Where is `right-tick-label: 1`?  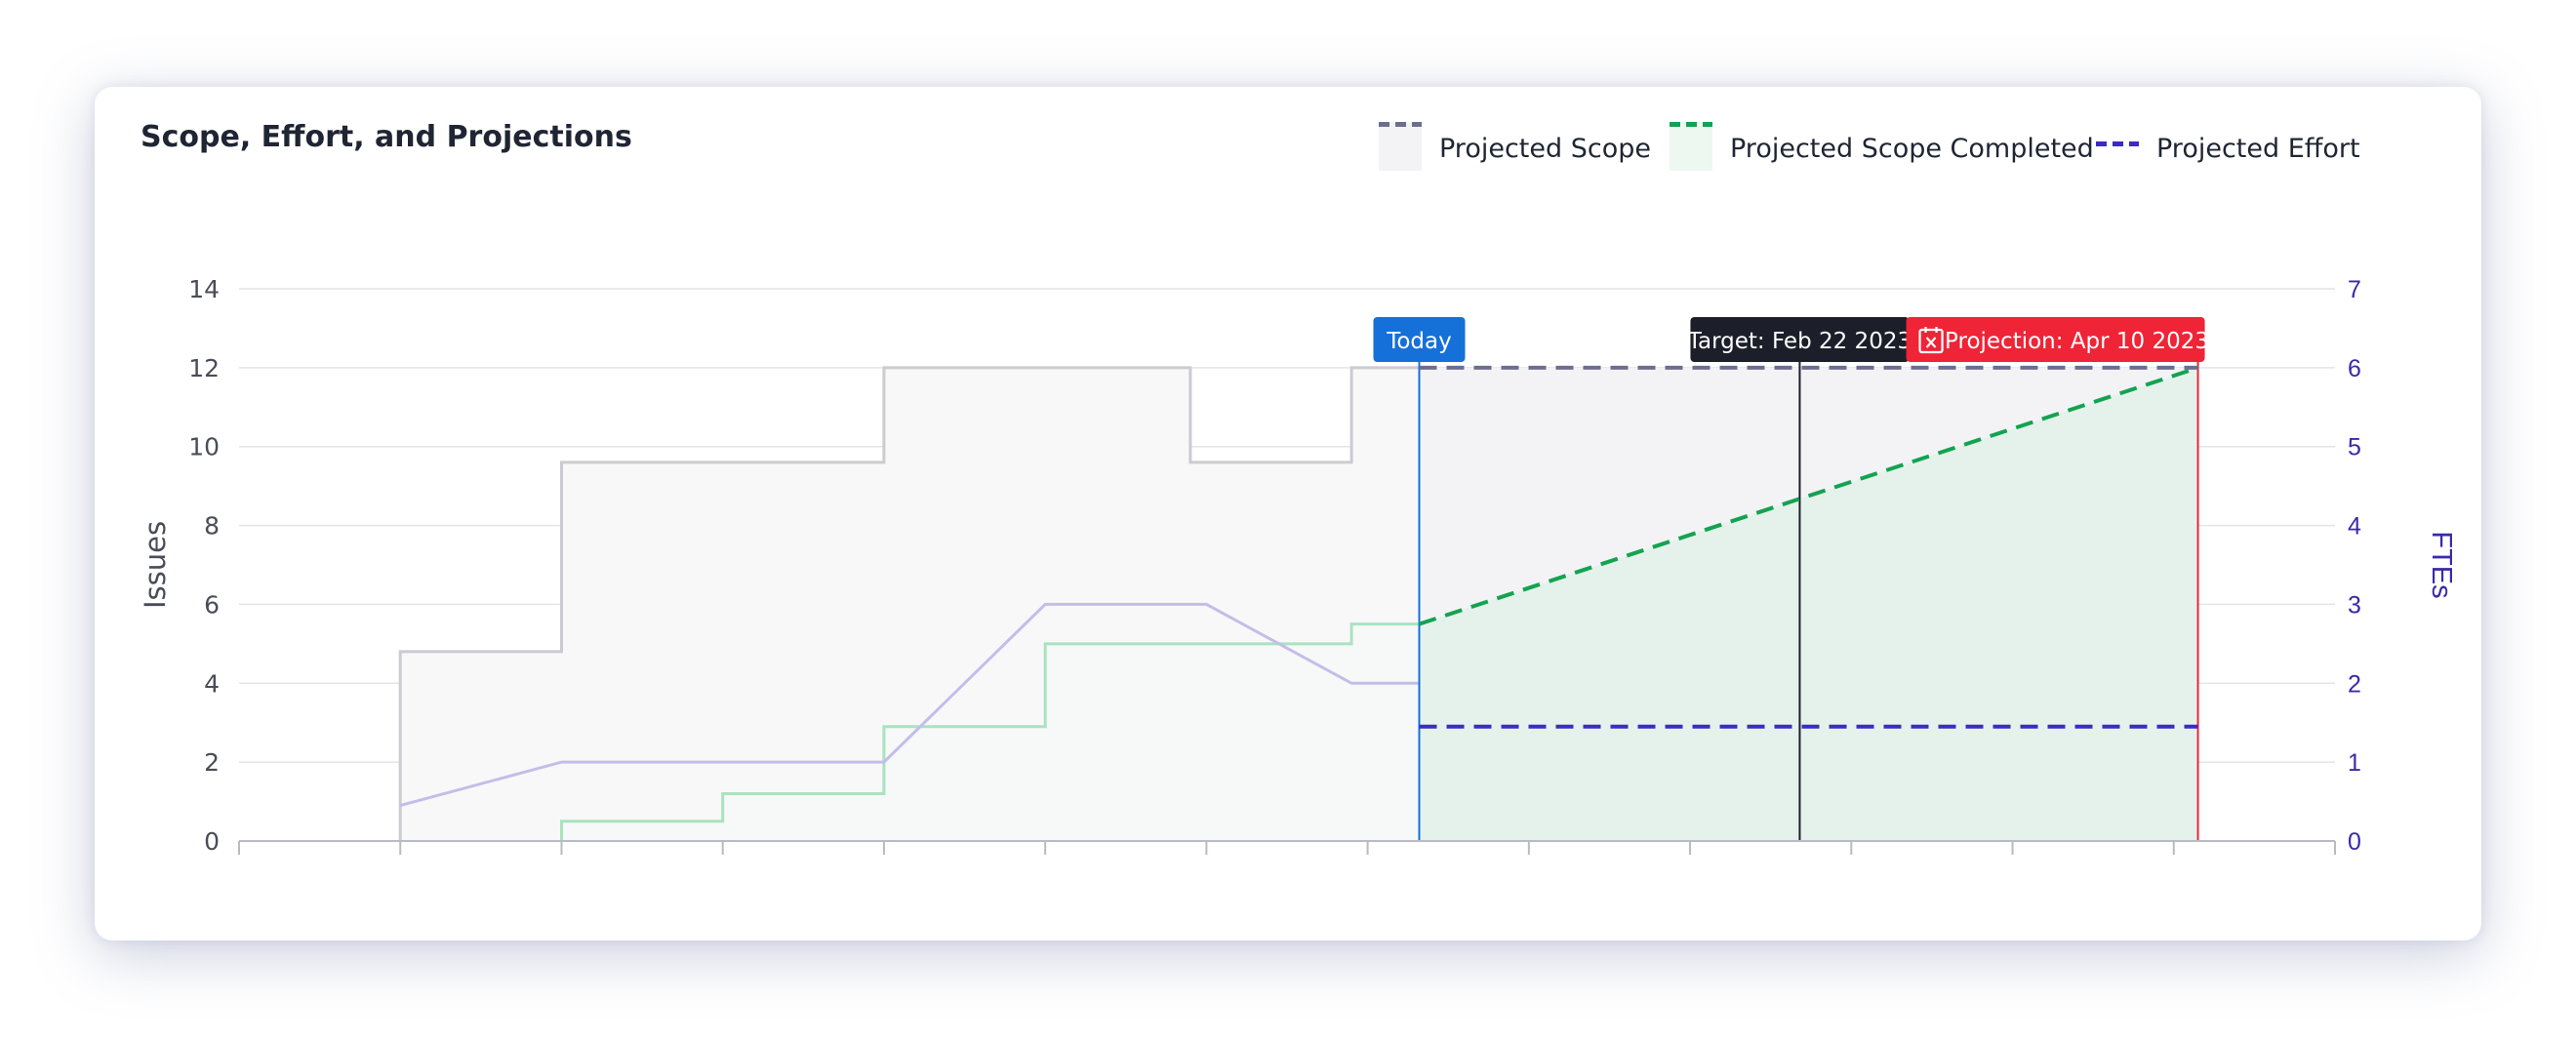
right-tick-label: 1 is located at coordinates (2354, 763).